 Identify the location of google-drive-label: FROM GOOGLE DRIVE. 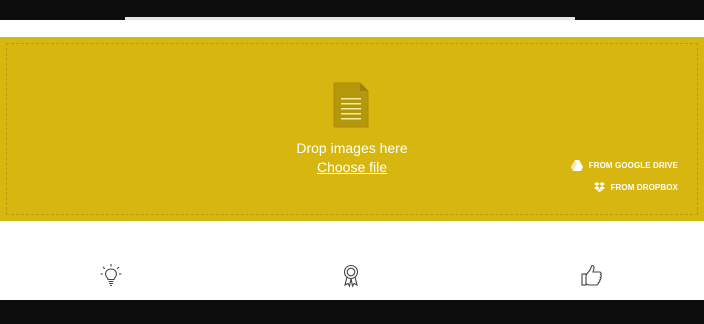
(633, 165).